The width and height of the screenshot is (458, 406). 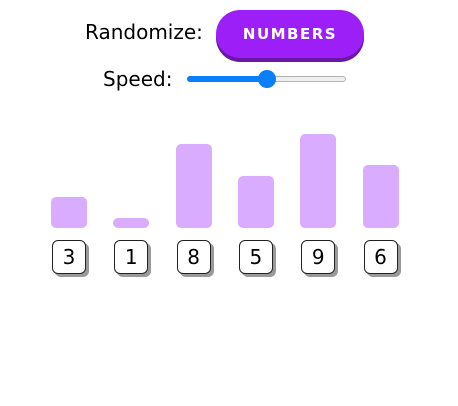 What do you see at coordinates (255, 257) in the screenshot?
I see `number-box-3: 5` at bounding box center [255, 257].